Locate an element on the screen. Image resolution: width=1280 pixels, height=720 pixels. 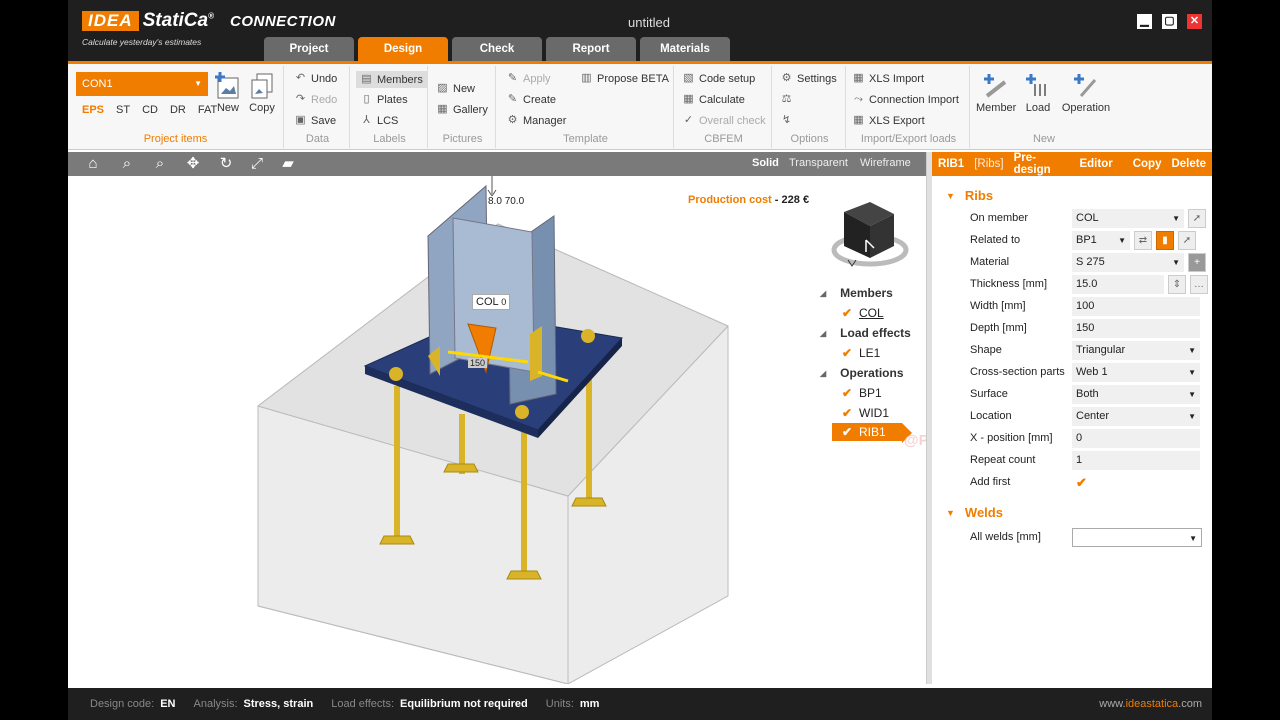
new-member-button: Member is located at coordinates (996, 93).